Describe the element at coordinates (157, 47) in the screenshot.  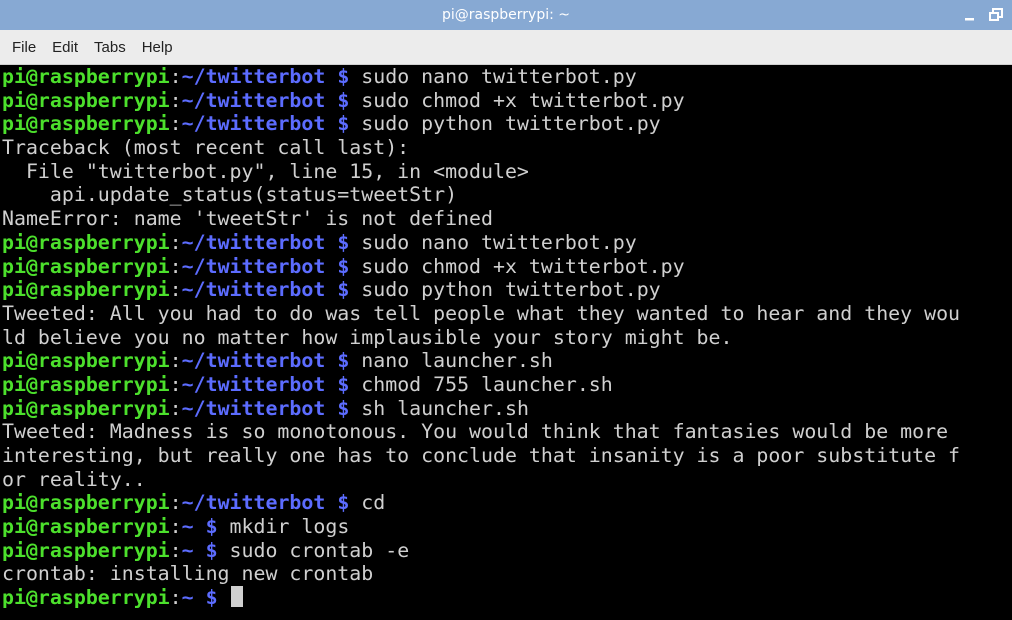
I see `menu-help: Help` at that location.